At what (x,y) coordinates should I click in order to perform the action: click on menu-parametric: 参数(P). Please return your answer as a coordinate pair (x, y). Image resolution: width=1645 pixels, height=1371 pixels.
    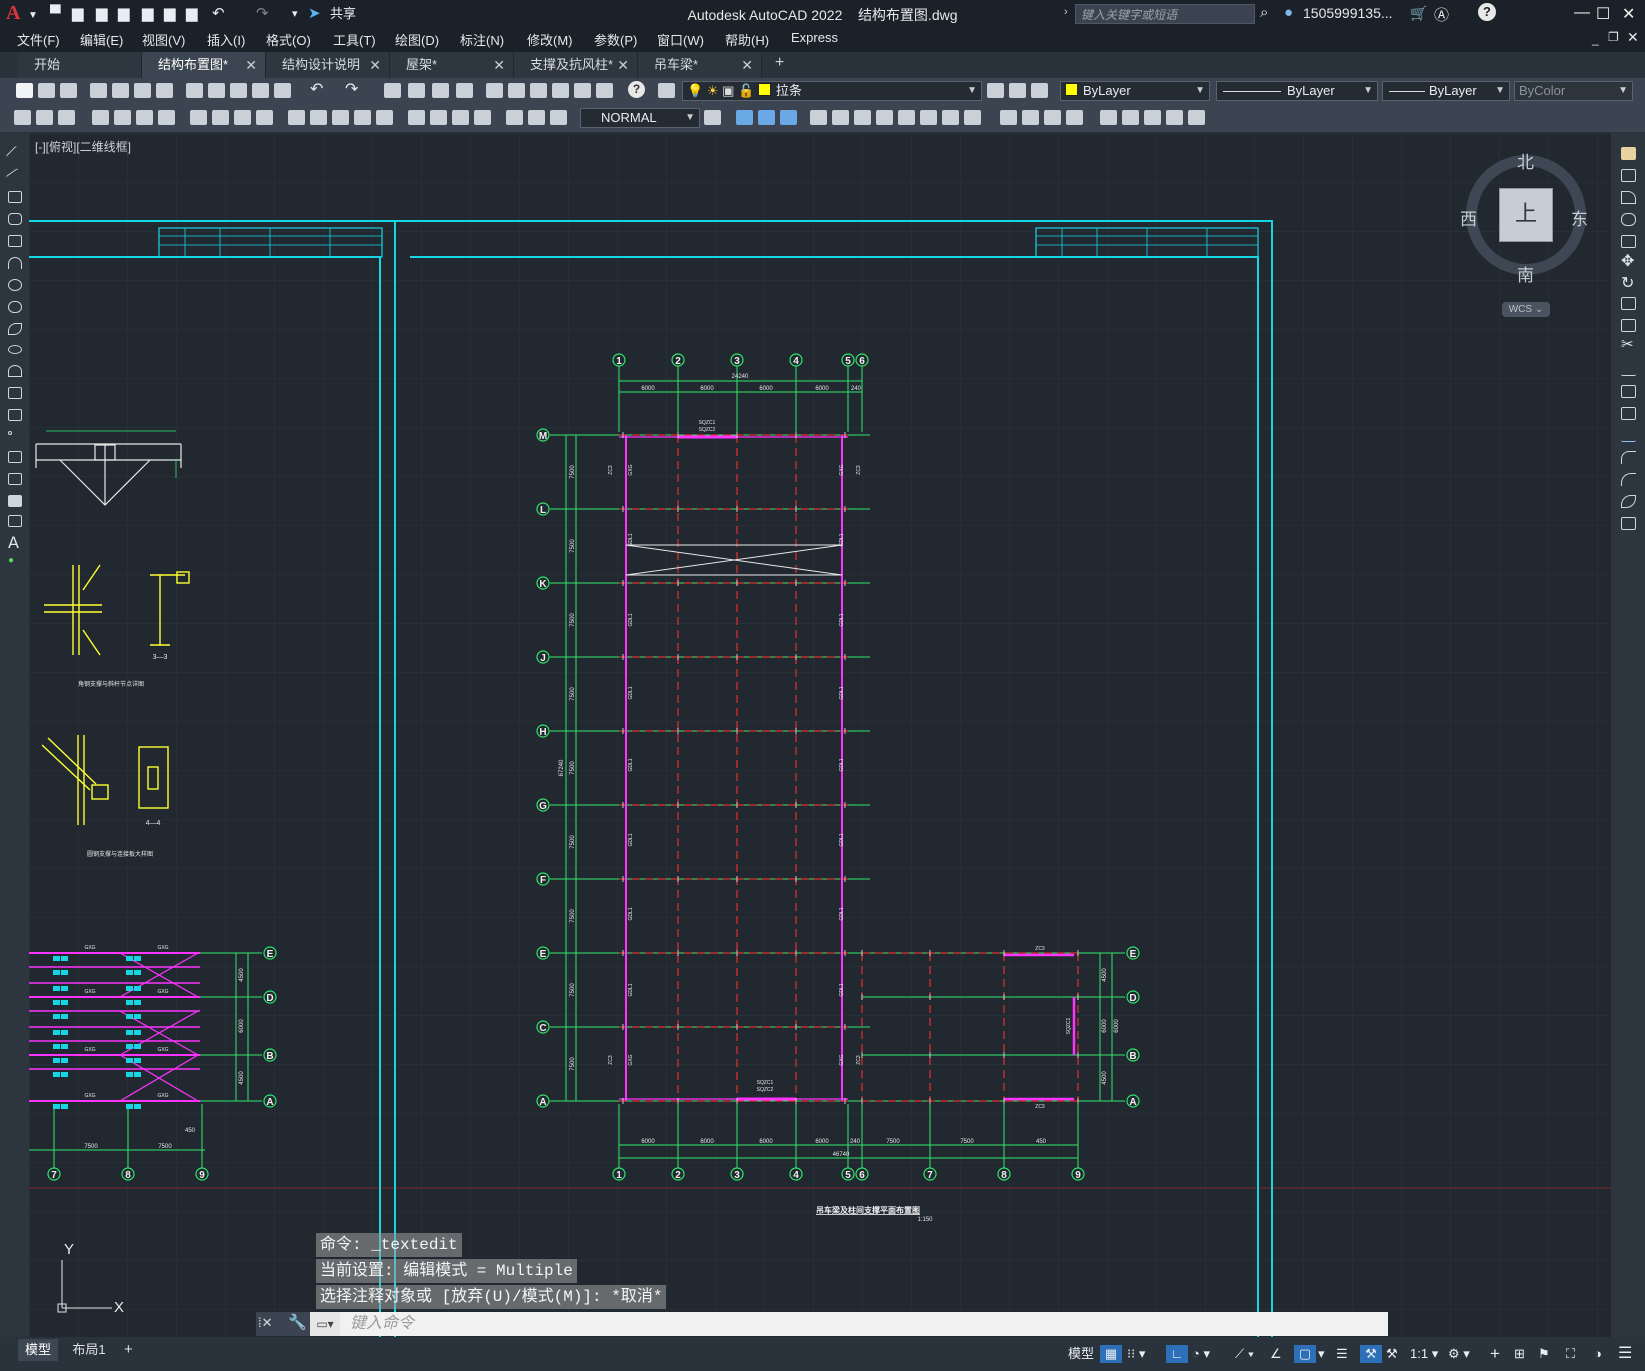
    Looking at the image, I should click on (615, 39).